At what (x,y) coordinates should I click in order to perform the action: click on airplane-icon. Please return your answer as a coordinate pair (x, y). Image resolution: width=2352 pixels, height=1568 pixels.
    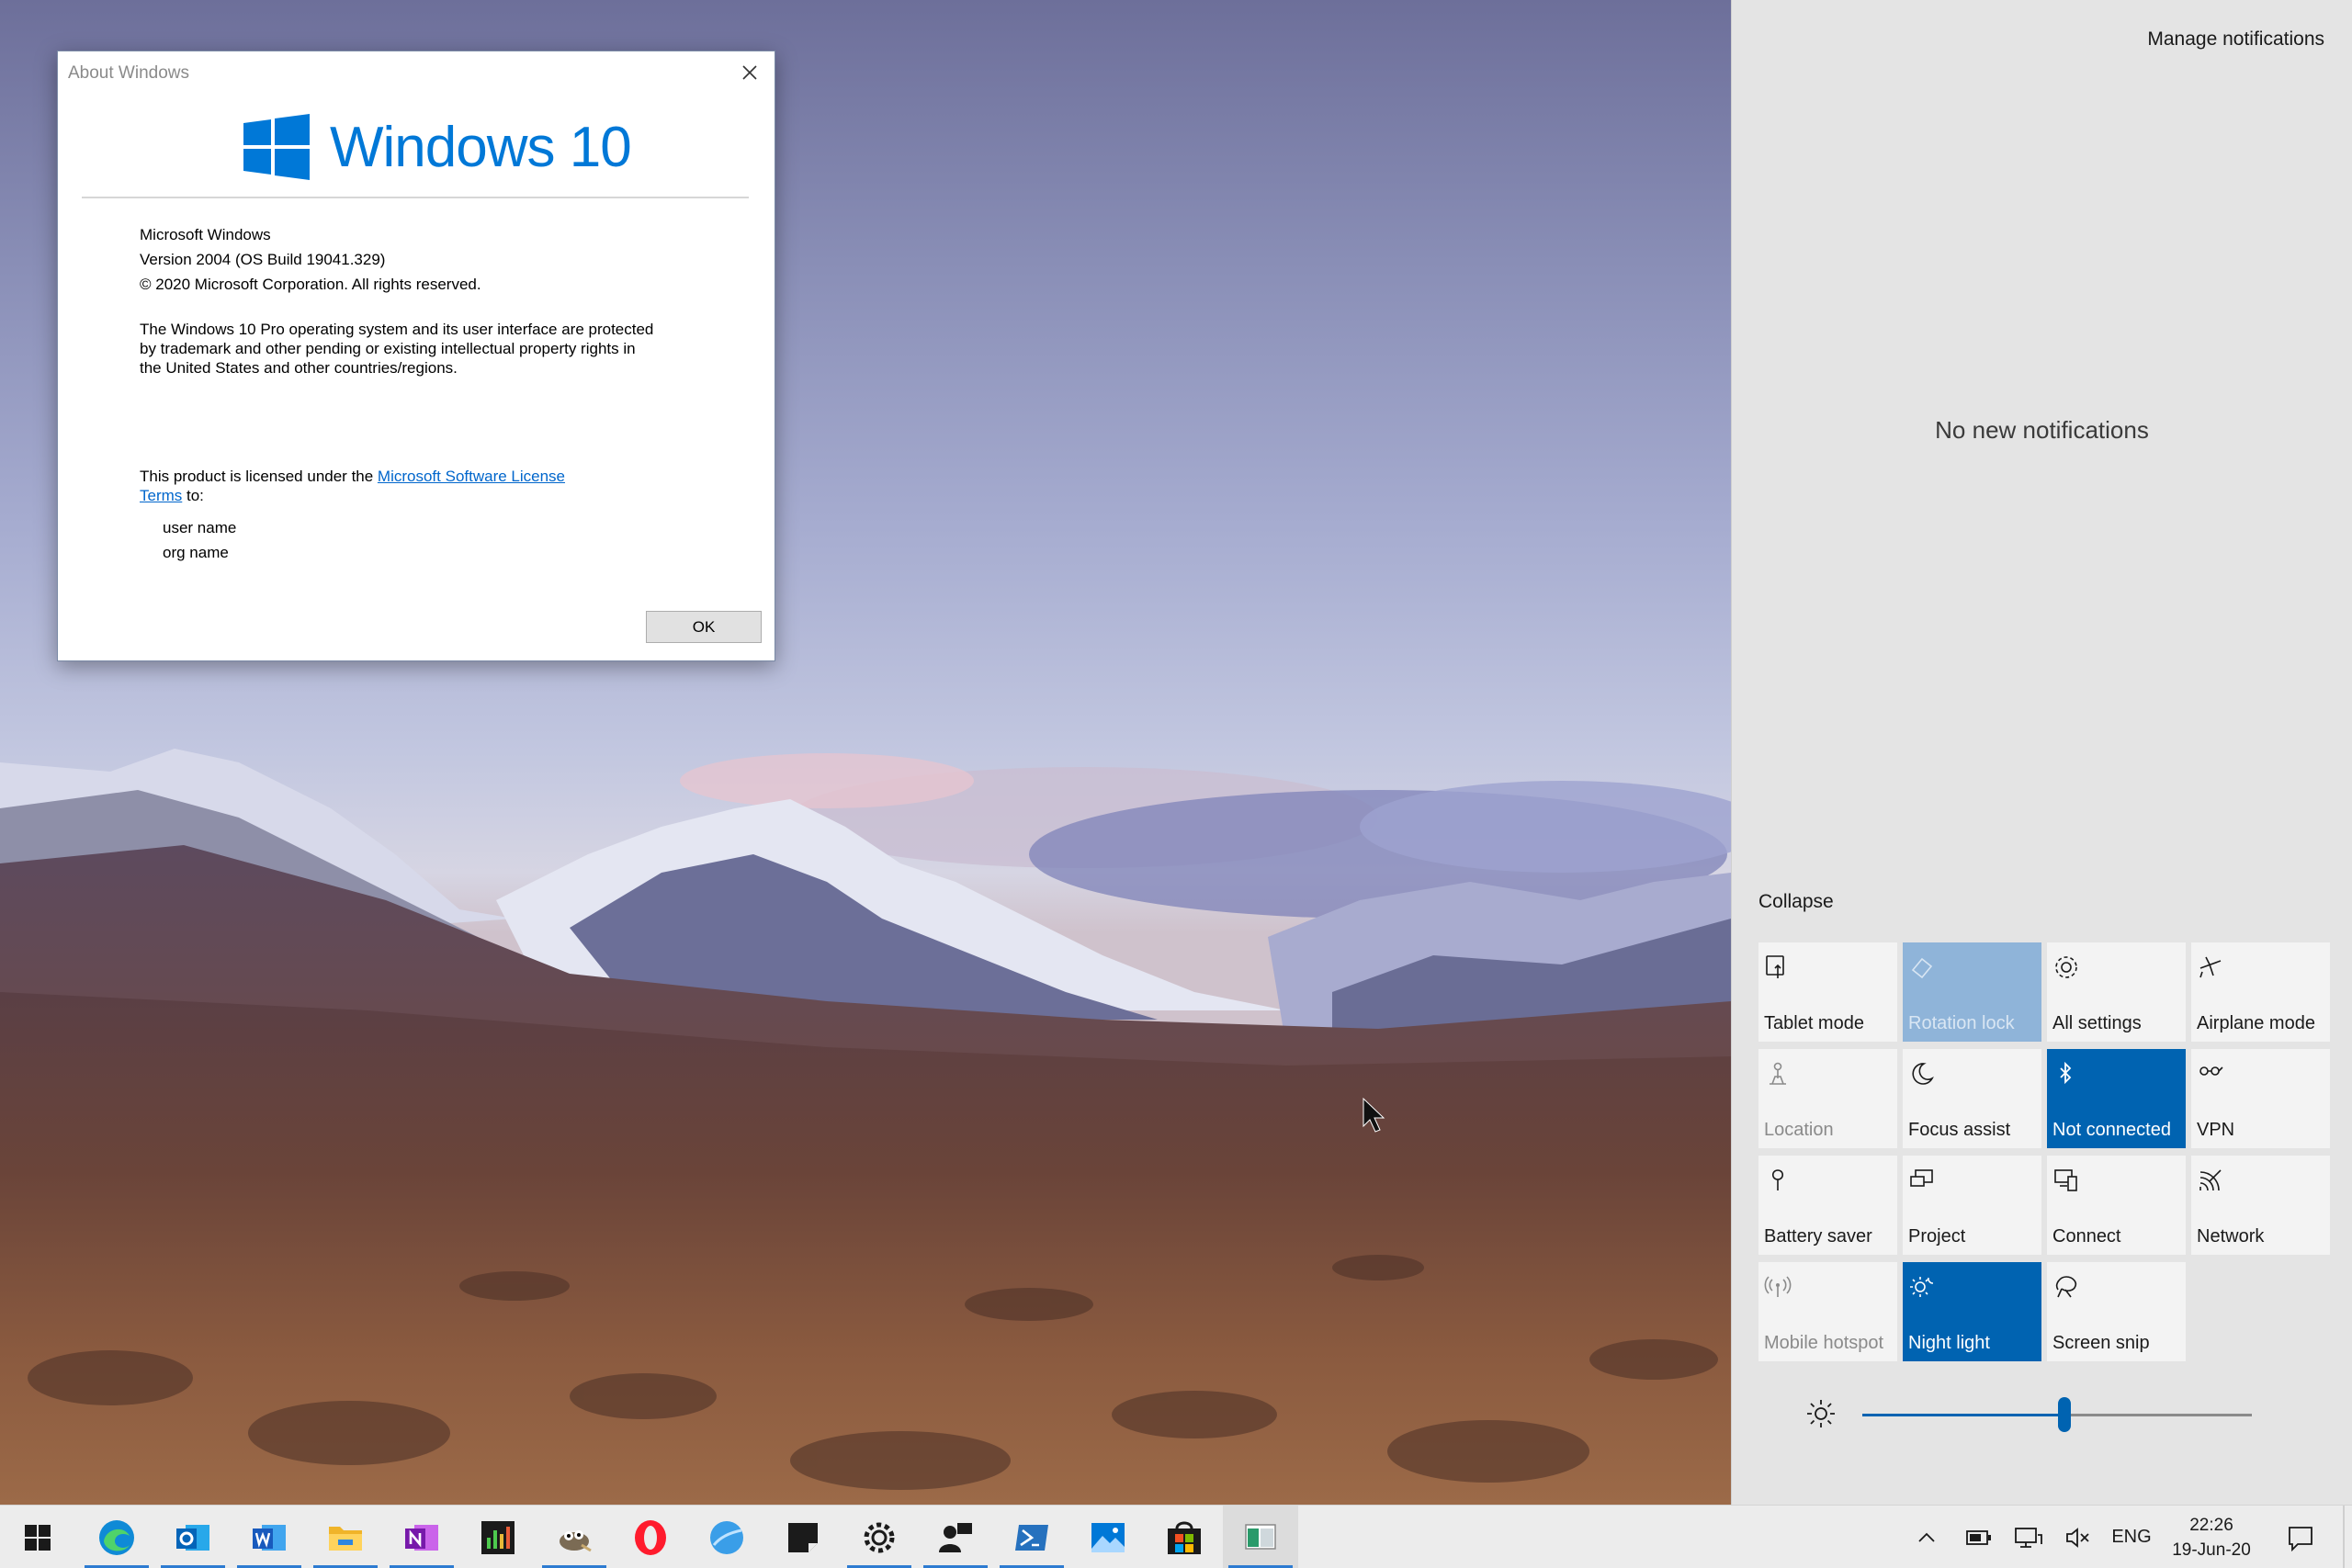
    Looking at the image, I should click on (2210, 967).